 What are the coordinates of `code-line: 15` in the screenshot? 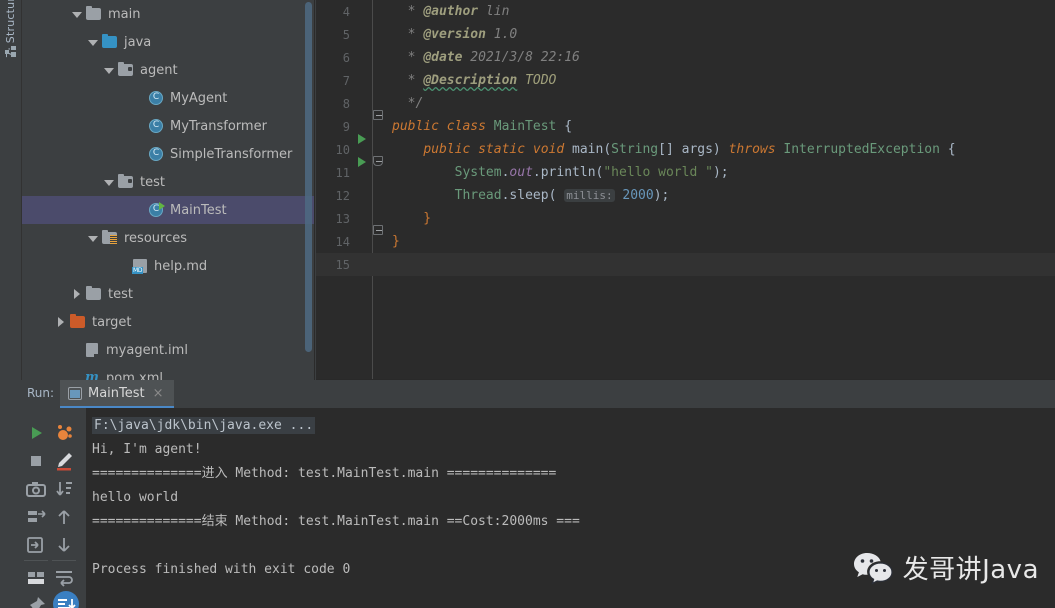 It's located at (685, 264).